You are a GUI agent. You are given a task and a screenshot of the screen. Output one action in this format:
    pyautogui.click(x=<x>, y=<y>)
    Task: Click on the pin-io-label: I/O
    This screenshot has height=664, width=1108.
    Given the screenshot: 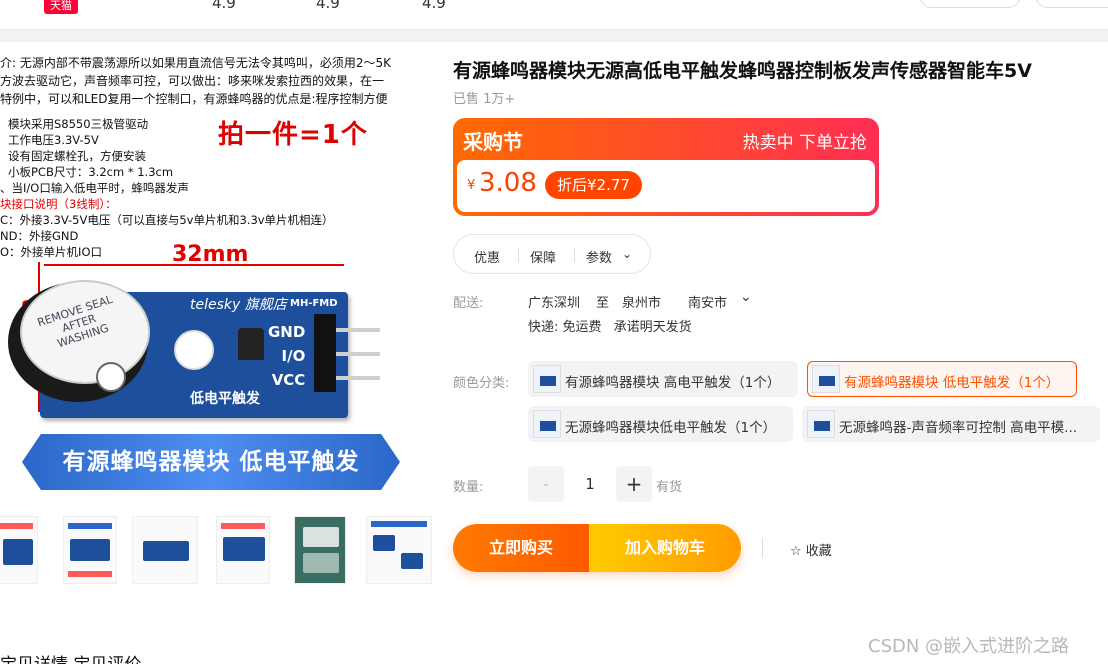 What is the action you would take?
    pyautogui.click(x=293, y=356)
    